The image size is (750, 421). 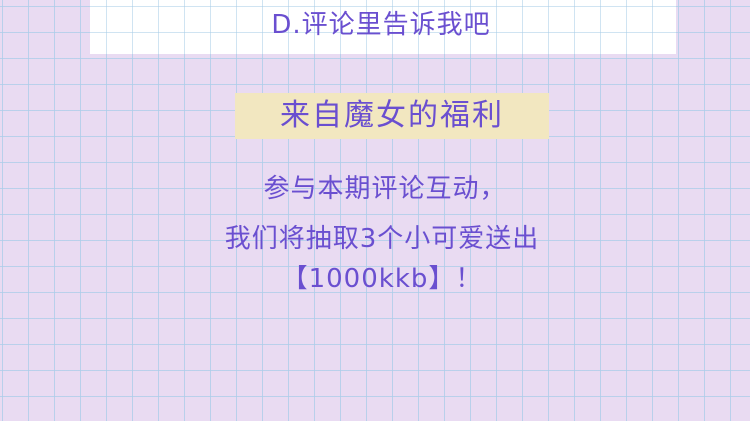 What do you see at coordinates (385, 189) in the screenshot?
I see `message-line-1: 参与本期评论互动，` at bounding box center [385, 189].